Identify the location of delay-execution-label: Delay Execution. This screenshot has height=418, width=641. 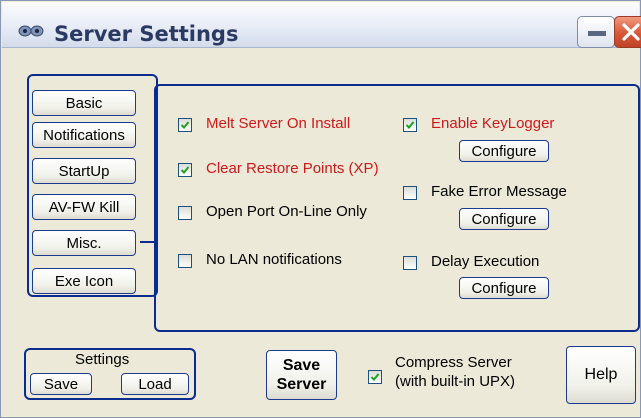
(485, 261).